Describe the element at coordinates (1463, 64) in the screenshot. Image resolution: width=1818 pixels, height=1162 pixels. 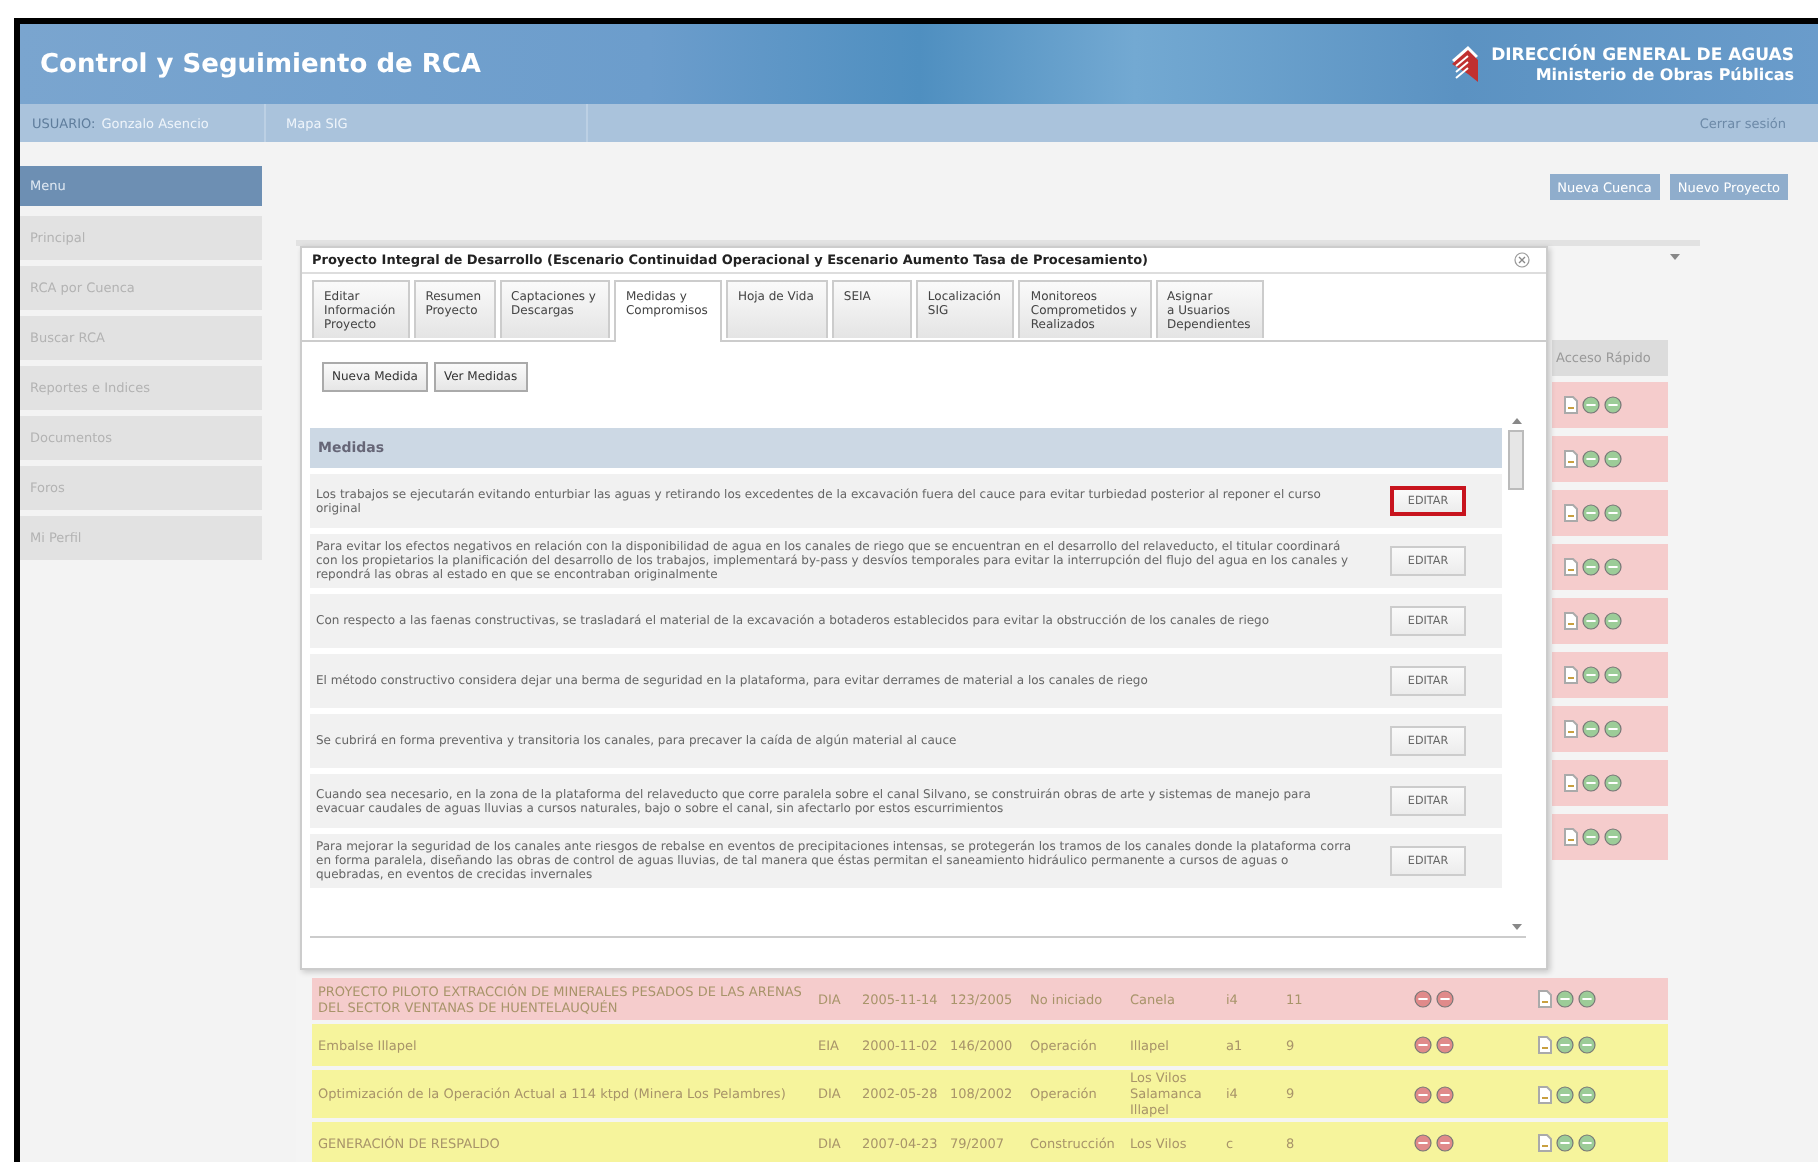
I see `logo-icon` at that location.